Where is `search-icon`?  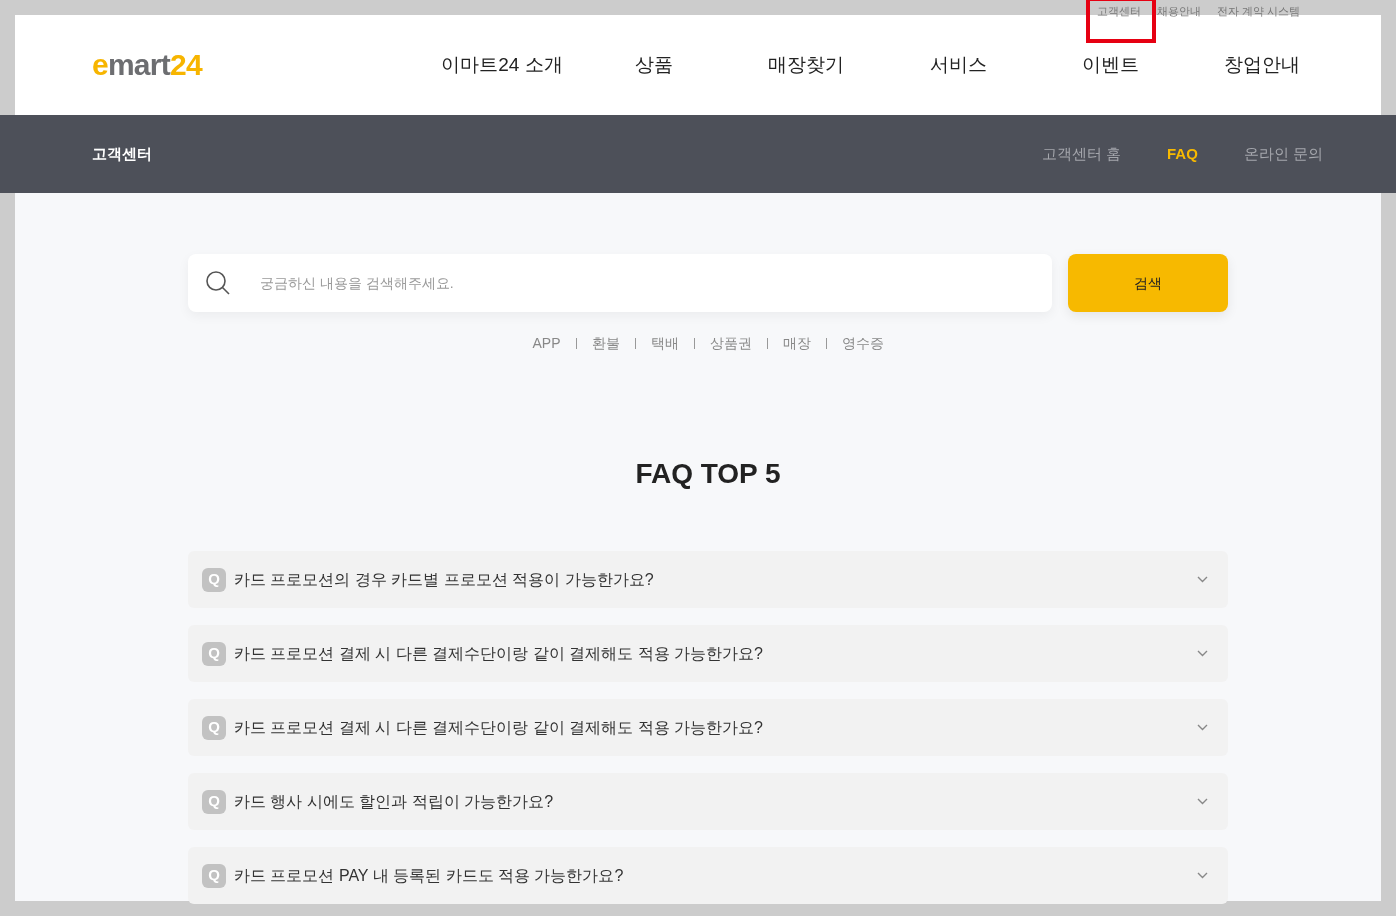
search-icon is located at coordinates (218, 283).